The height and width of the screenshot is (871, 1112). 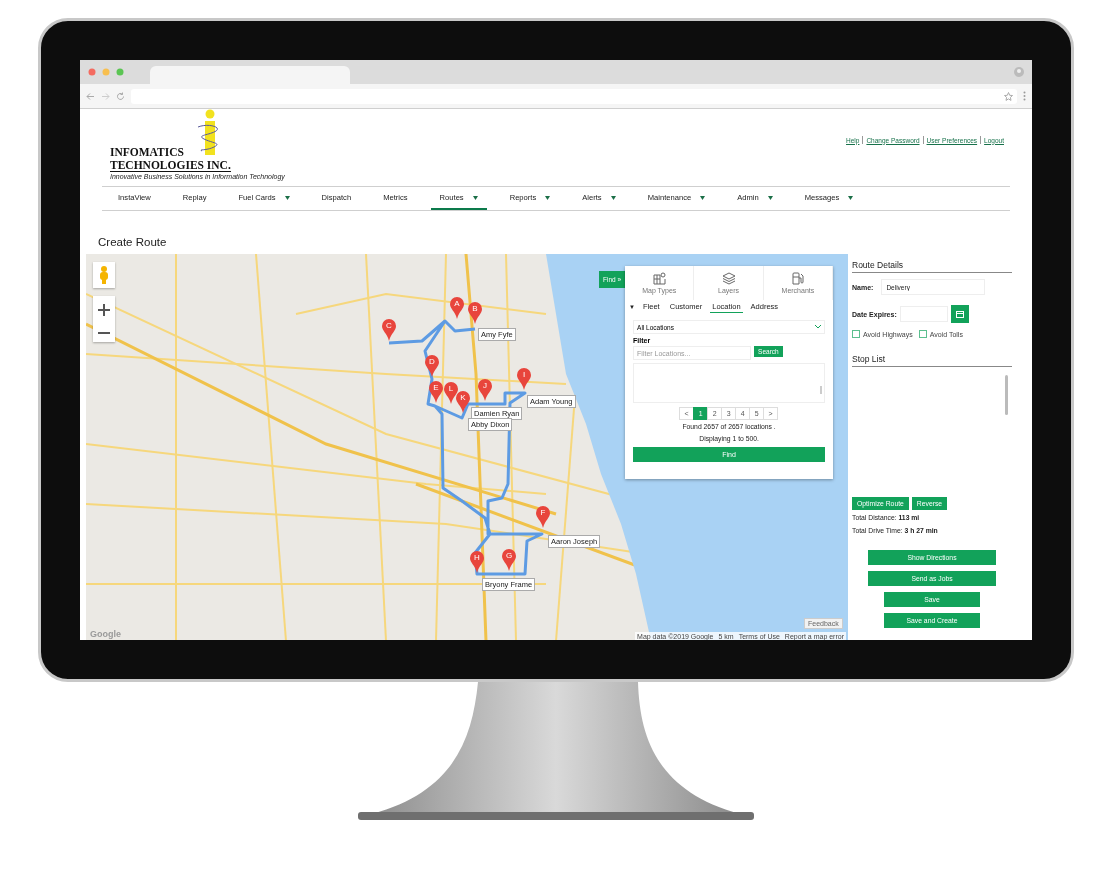 I want to click on map-marker: C, so click(x=389, y=330).